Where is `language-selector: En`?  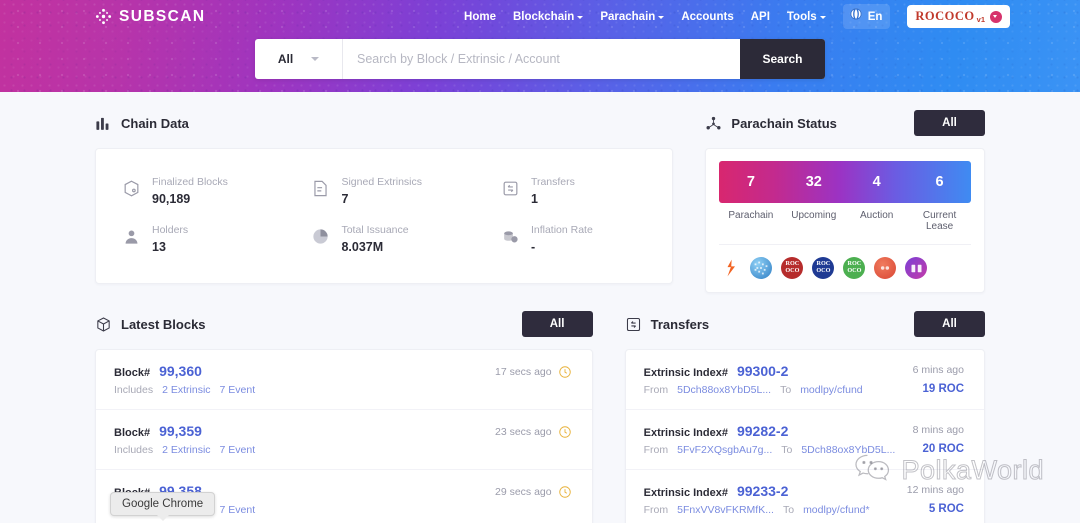
language-selector: En is located at coordinates (866, 16).